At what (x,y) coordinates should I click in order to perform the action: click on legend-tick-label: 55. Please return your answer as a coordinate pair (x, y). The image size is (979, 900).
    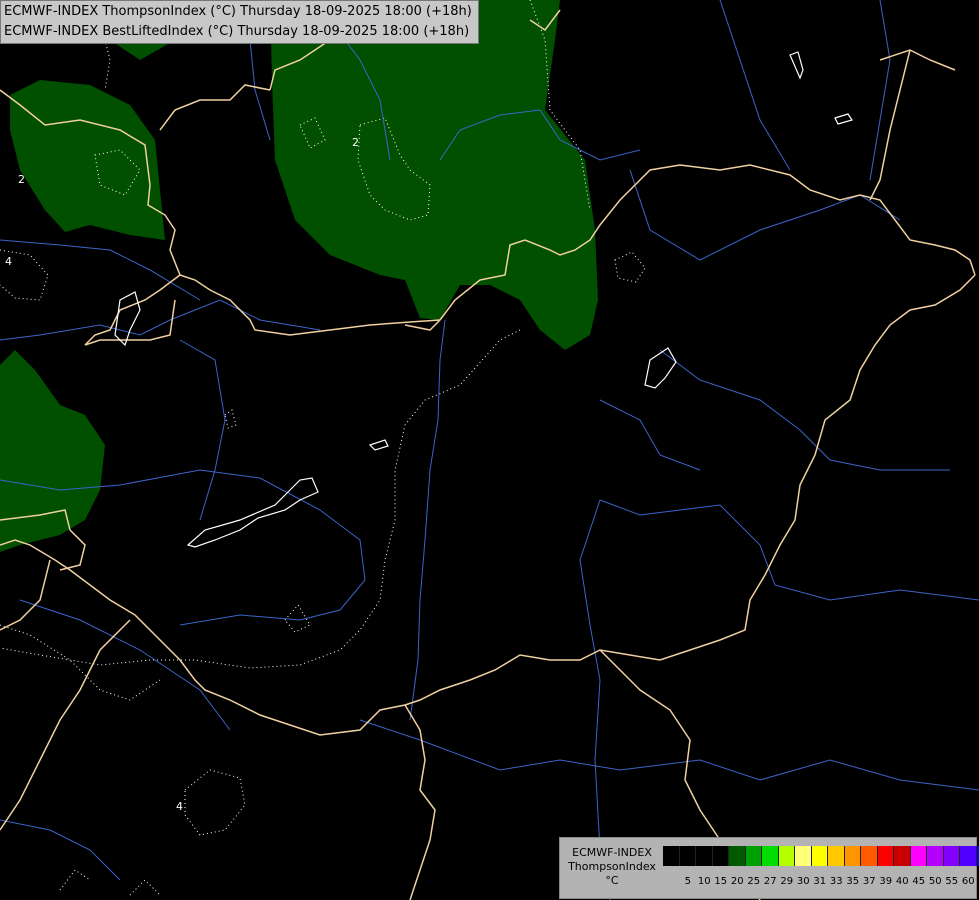
    Looking at the image, I should click on (952, 881).